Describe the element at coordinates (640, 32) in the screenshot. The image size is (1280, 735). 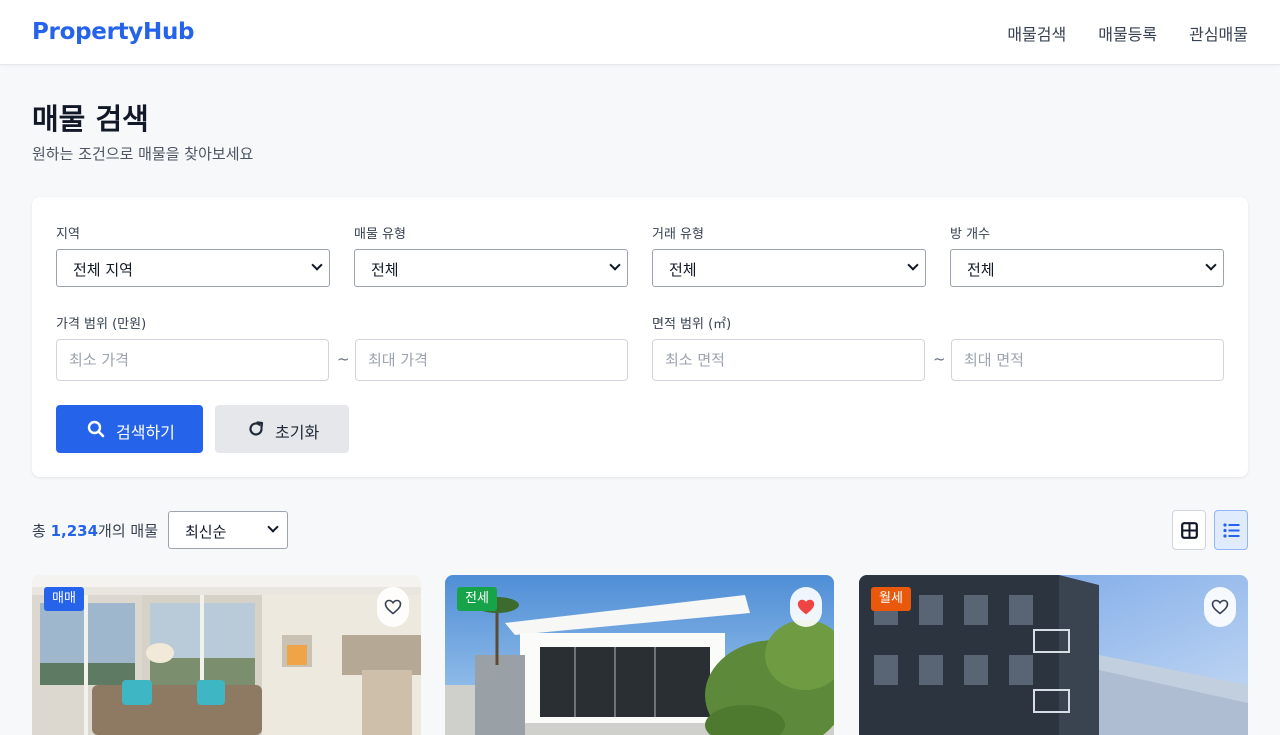
I see `top-navbar: PropertyHub 매물검색 매물등록 관심매물` at that location.